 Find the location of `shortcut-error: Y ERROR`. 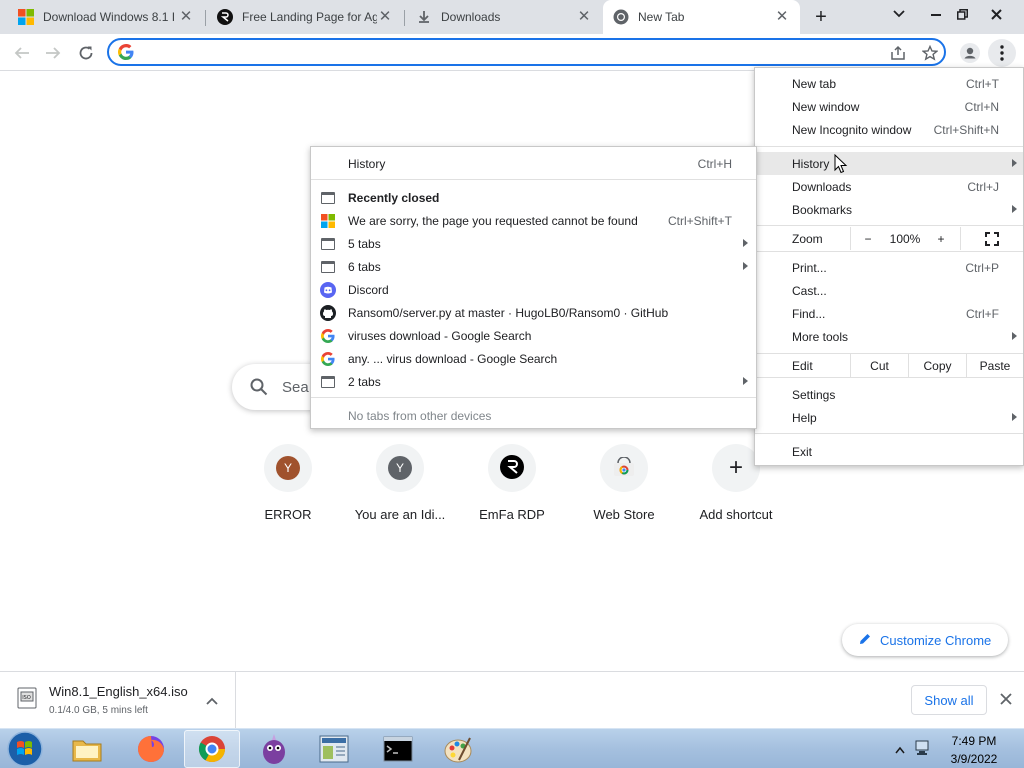

shortcut-error: Y ERROR is located at coordinates (288, 489).